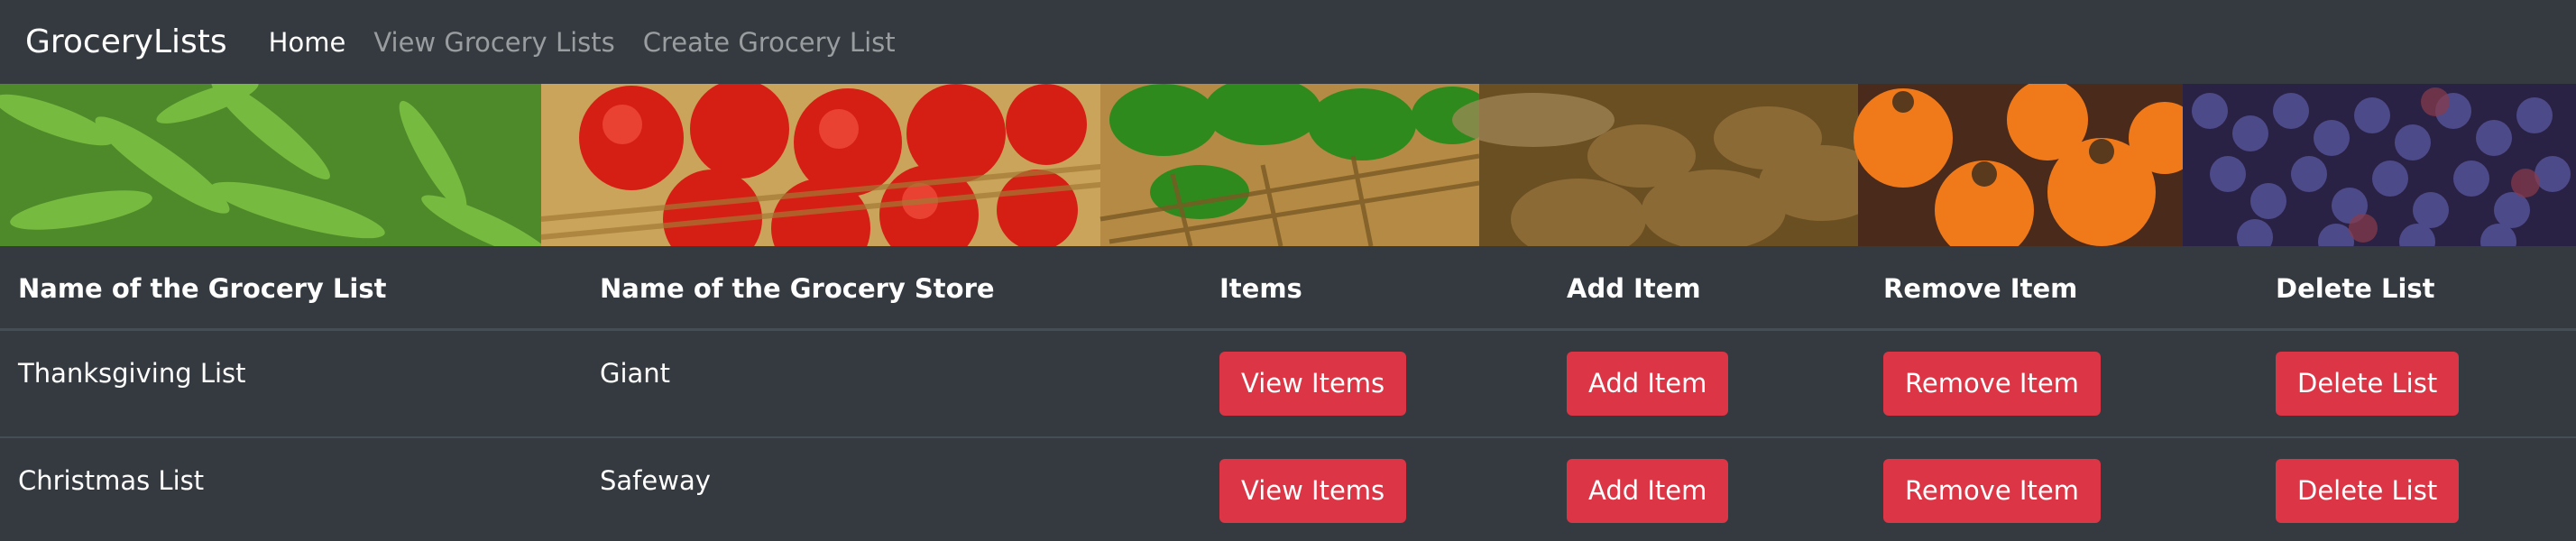 The height and width of the screenshot is (541, 2576). I want to click on header-remove-item: Remove Item, so click(2062, 288).